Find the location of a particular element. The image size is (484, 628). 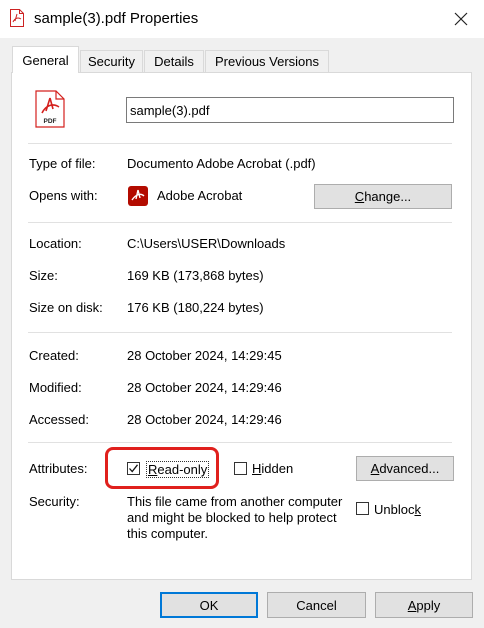

location-value: C:\Users\USER\Downloads is located at coordinates (206, 243).